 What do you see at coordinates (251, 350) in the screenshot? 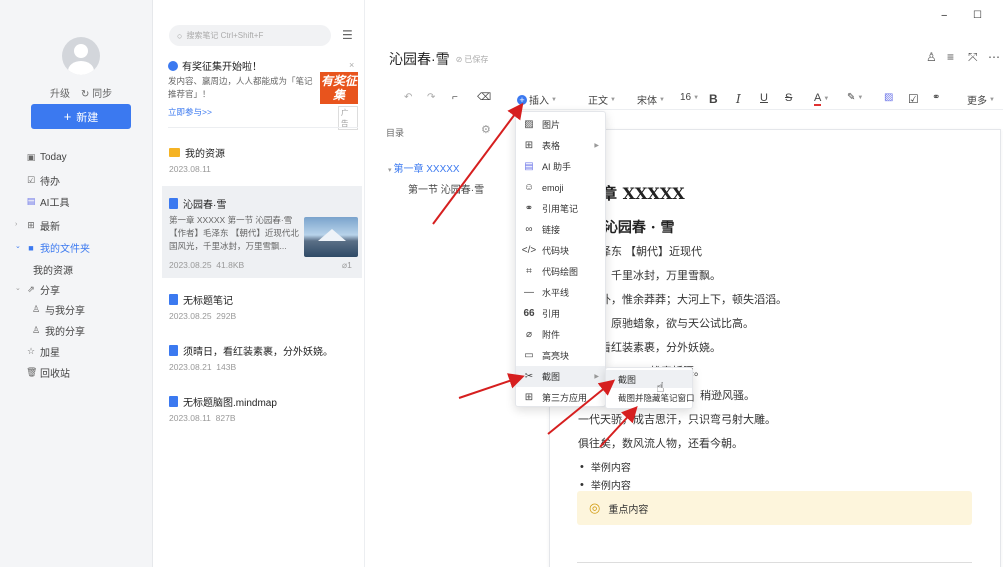
I see `note-title: 须晴日，看红装素裹，分外妖娆。` at bounding box center [251, 350].